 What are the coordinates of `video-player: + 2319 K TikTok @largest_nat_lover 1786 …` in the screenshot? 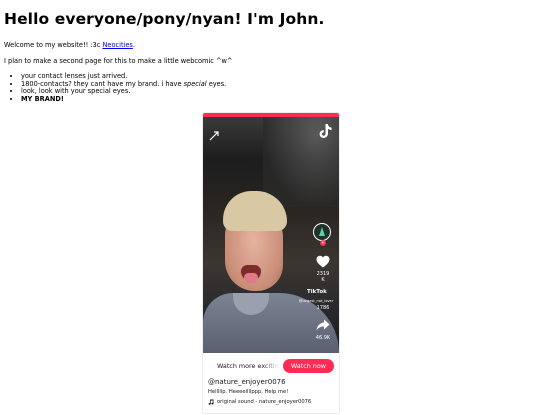 It's located at (271, 235).